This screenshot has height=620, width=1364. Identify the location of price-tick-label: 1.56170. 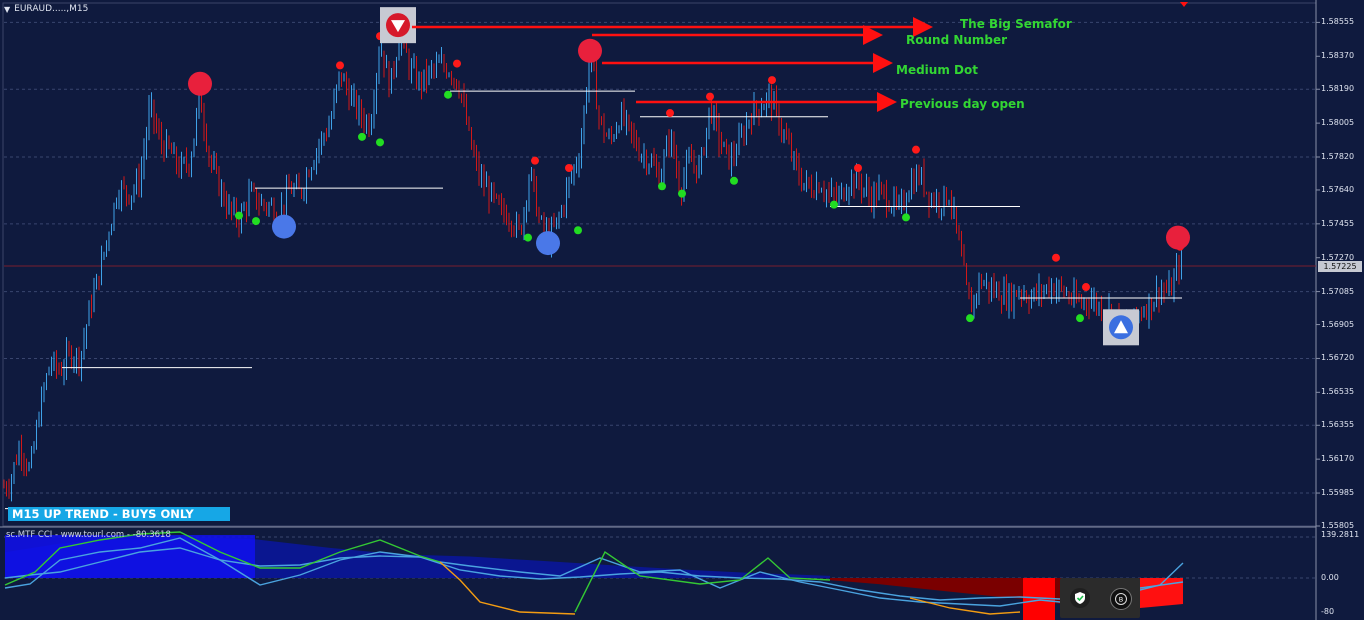
(1338, 459).